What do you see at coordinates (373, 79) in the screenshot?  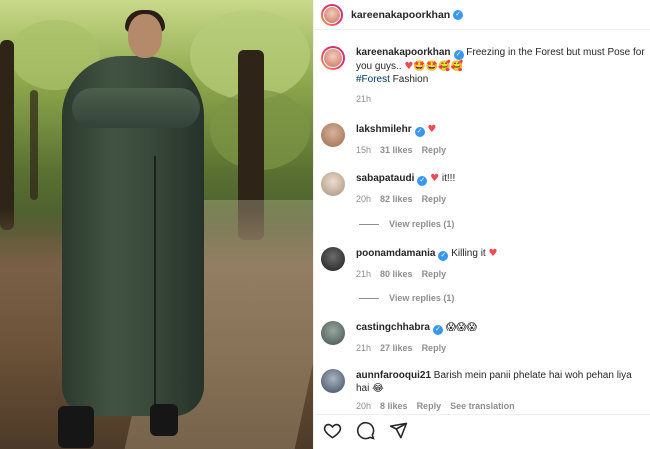 I see `hashtag-link: #Forest` at bounding box center [373, 79].